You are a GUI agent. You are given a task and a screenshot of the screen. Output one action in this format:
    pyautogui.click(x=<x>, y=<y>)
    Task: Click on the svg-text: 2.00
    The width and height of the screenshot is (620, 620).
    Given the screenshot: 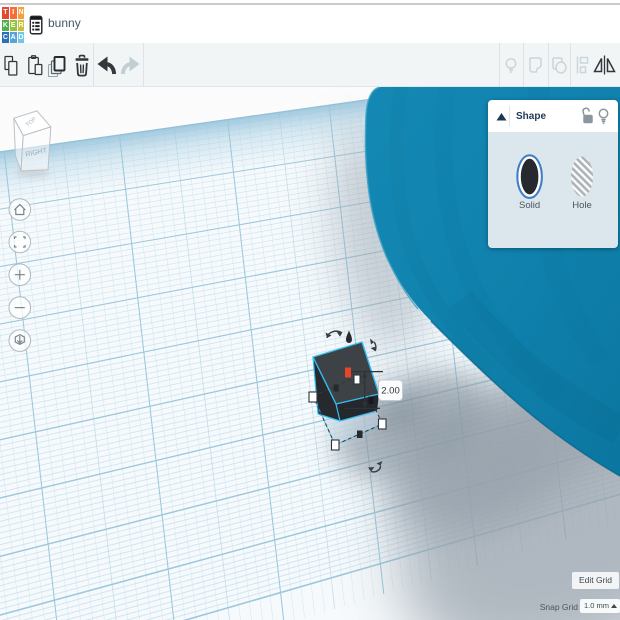 What is the action you would take?
    pyautogui.click(x=390, y=391)
    